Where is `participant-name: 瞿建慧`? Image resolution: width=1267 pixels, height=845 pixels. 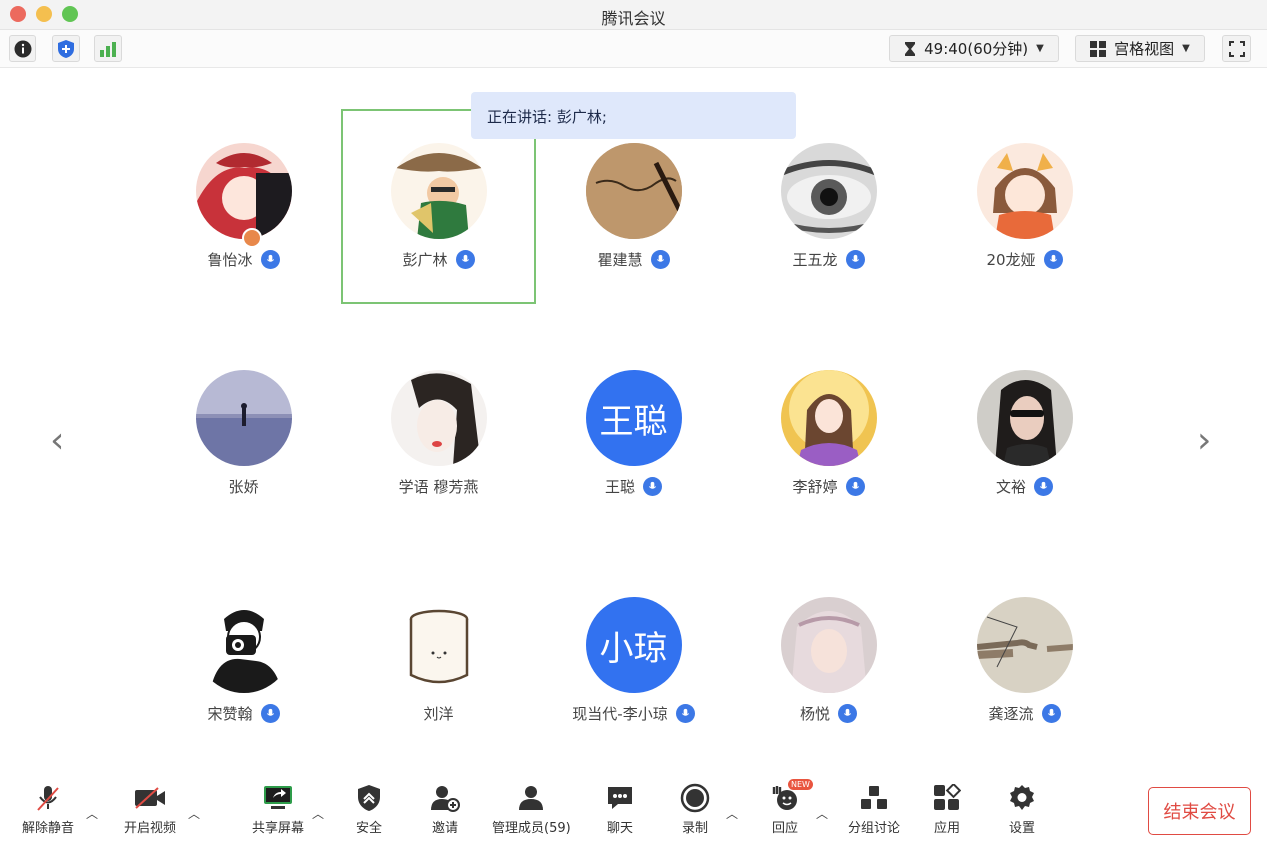 participant-name: 瞿建慧 is located at coordinates (620, 260).